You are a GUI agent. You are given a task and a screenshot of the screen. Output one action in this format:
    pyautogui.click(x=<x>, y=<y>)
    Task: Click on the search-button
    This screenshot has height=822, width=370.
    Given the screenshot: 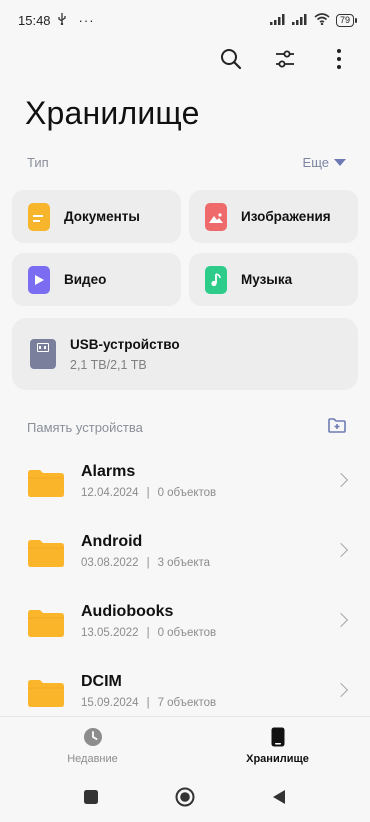 What is the action you would take?
    pyautogui.click(x=231, y=59)
    